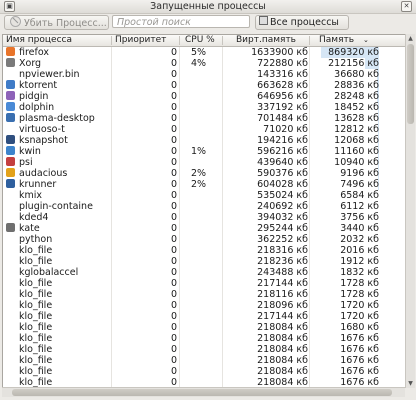 Image resolution: width=416 pixels, height=400 pixels. What do you see at coordinates (204, 96) in the screenshot?
I see `table-row: pidgin 0 646956 кб 28248 кб` at bounding box center [204, 96].